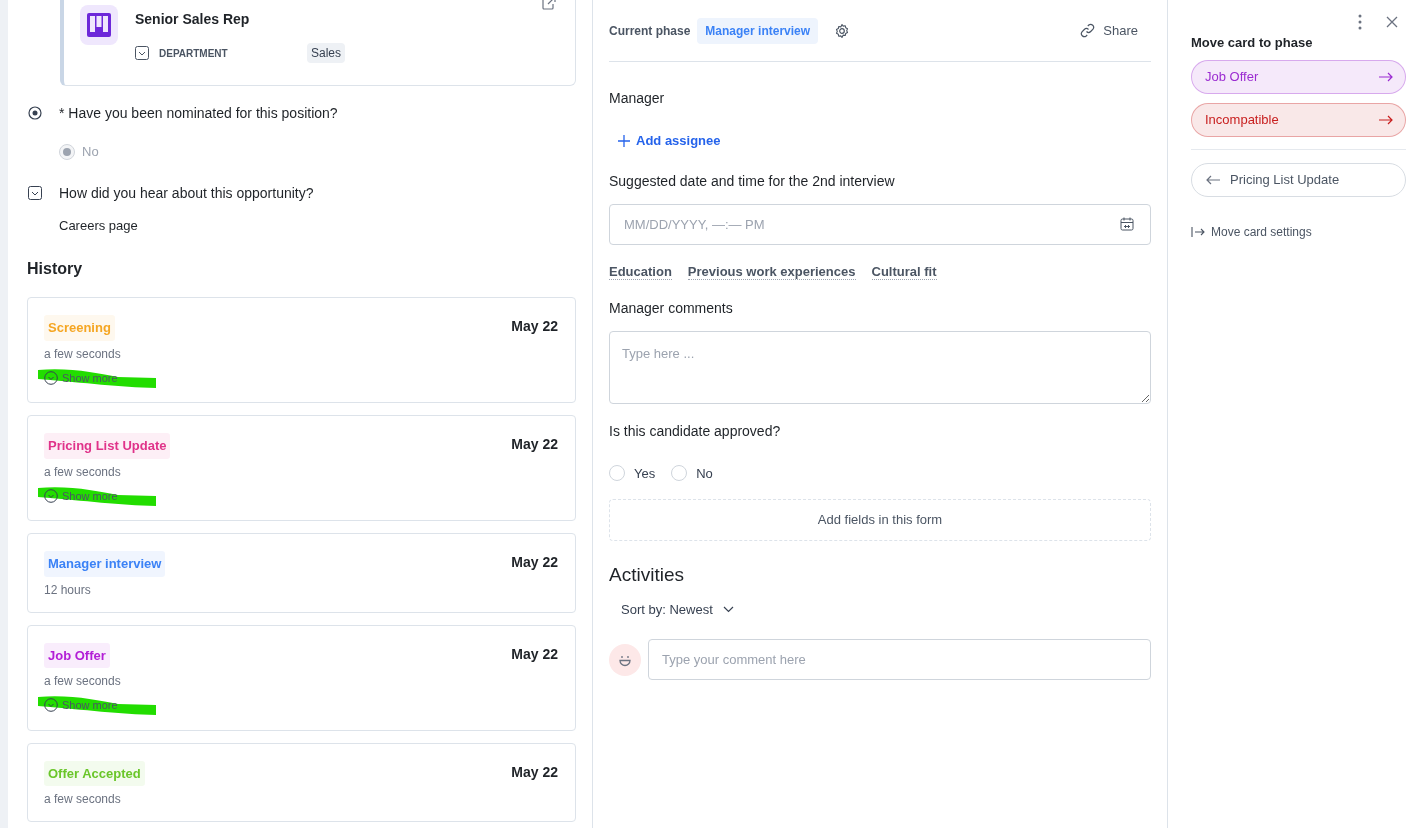  Describe the element at coordinates (1298, 76) in the screenshot. I see `move-phase-button: Job Offer` at that location.